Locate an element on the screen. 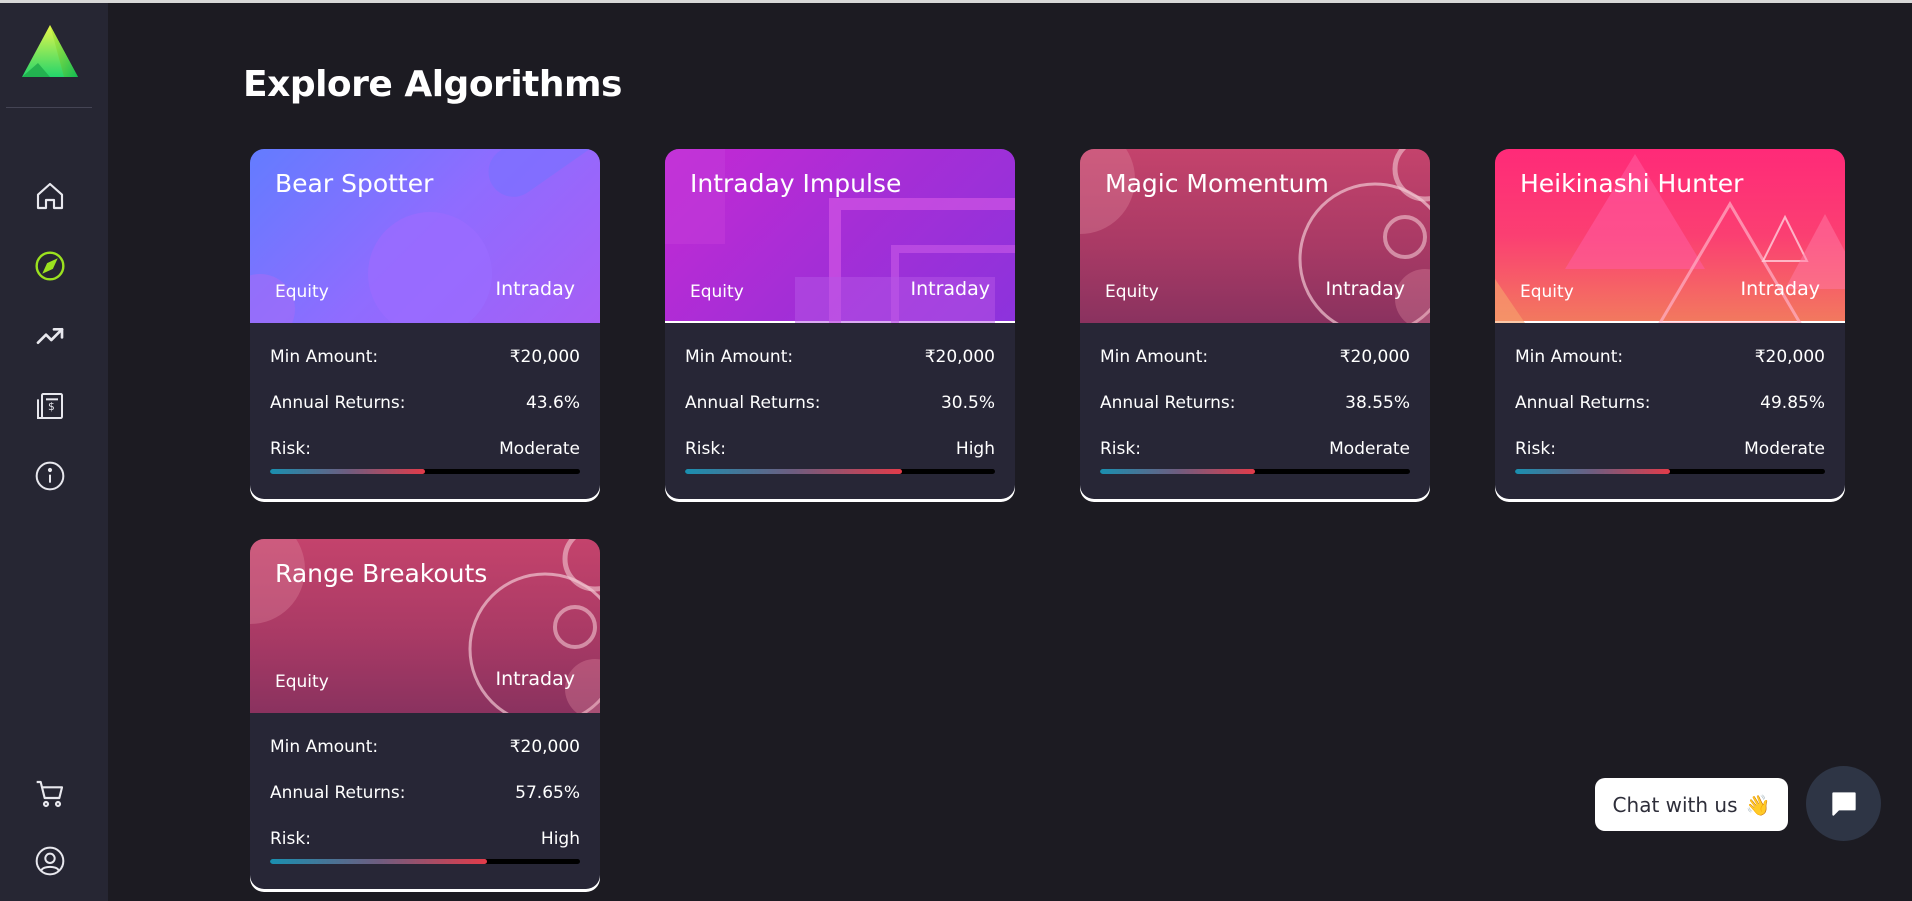 Image resolution: width=1912 pixels, height=901 pixels. sidebar: $ is located at coordinates (54, 452).